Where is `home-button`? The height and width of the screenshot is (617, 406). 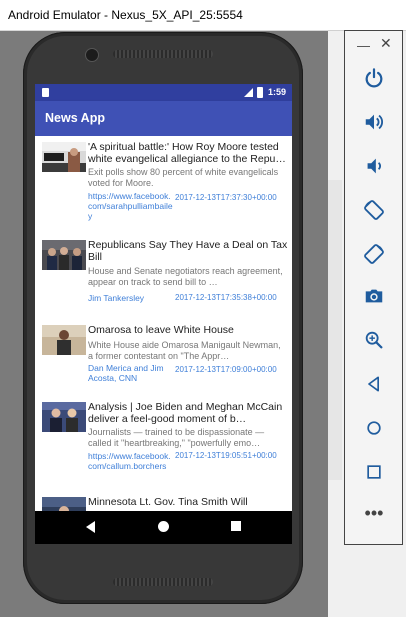 home-button is located at coordinates (374, 428).